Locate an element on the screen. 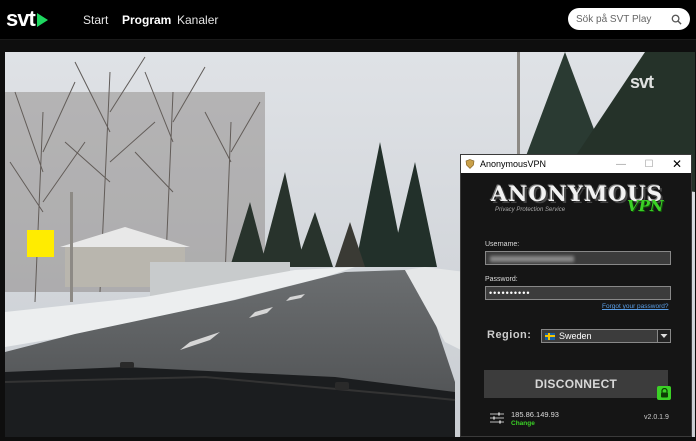 This screenshot has height=441, width=696. svt-watermark: svt is located at coordinates (642, 82).